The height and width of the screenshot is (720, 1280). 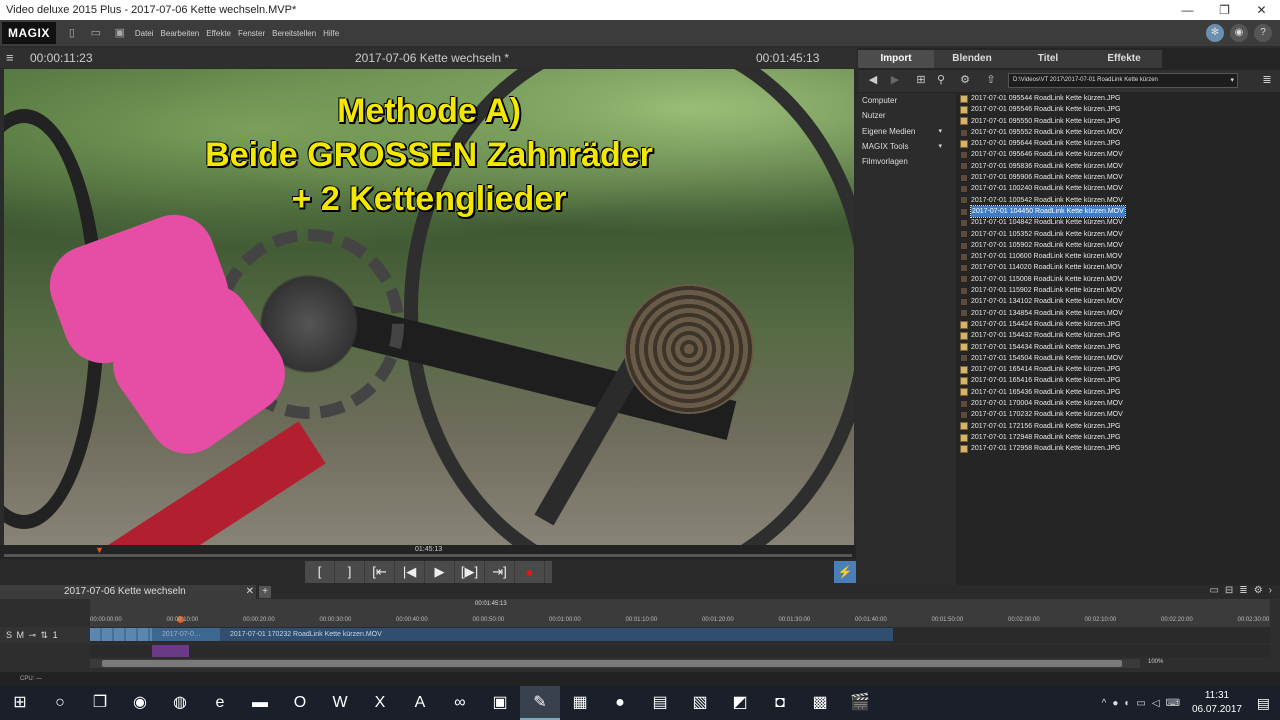 I want to click on remote-desktop-icon: ▣, so click(x=500, y=703).